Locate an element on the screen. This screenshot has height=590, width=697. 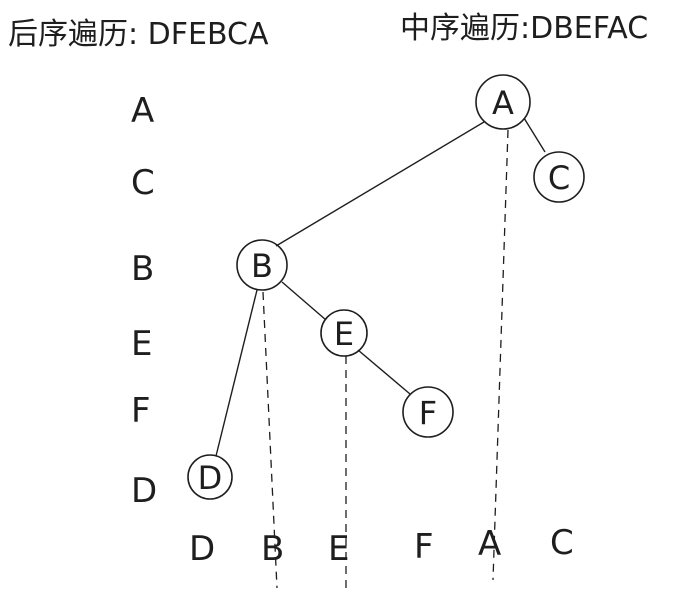
node-label-e: E is located at coordinates (344, 334).